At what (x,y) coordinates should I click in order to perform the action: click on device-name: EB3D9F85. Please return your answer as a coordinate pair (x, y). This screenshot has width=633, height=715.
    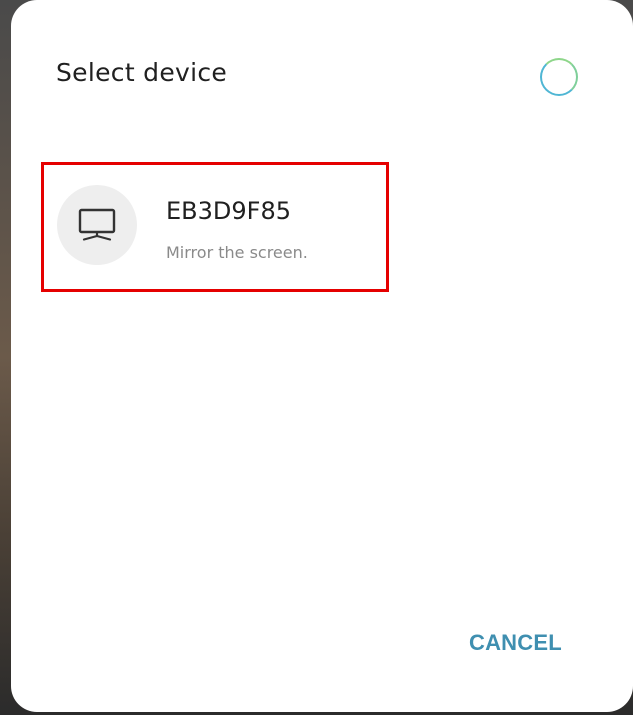
    Looking at the image, I should click on (228, 211).